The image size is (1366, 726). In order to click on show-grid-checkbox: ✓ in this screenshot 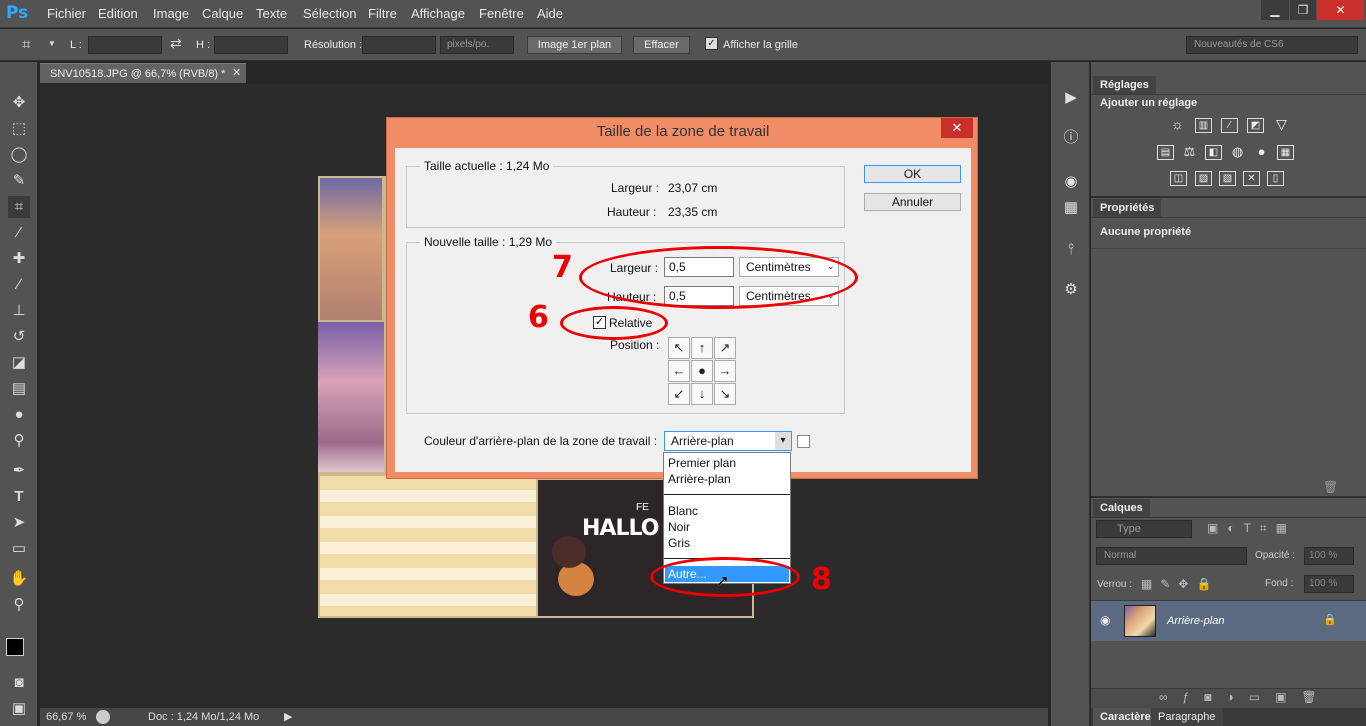, I will do `click(711, 43)`.